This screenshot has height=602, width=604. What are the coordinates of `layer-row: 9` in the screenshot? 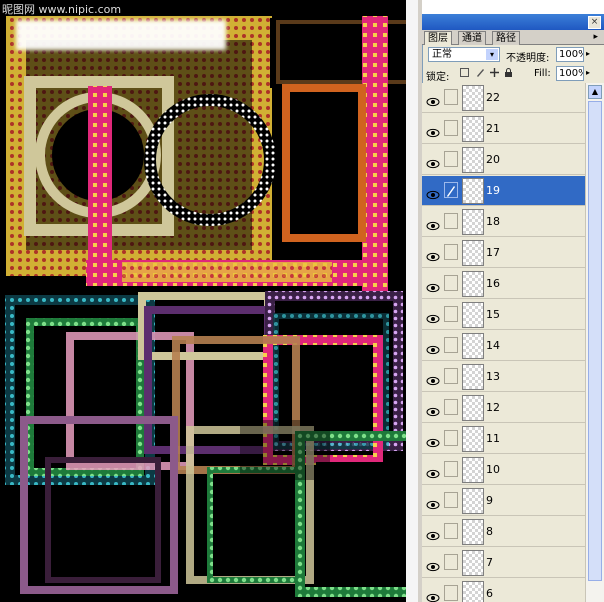 It's located at (503, 501).